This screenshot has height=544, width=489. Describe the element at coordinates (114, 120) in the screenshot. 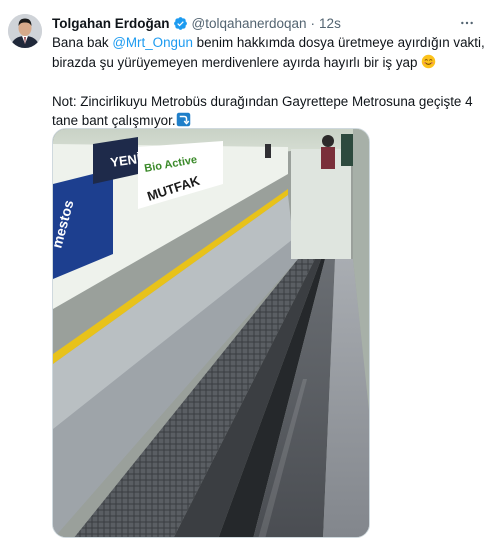

I see `text-segment: tane bant çalışmıyor.` at that location.